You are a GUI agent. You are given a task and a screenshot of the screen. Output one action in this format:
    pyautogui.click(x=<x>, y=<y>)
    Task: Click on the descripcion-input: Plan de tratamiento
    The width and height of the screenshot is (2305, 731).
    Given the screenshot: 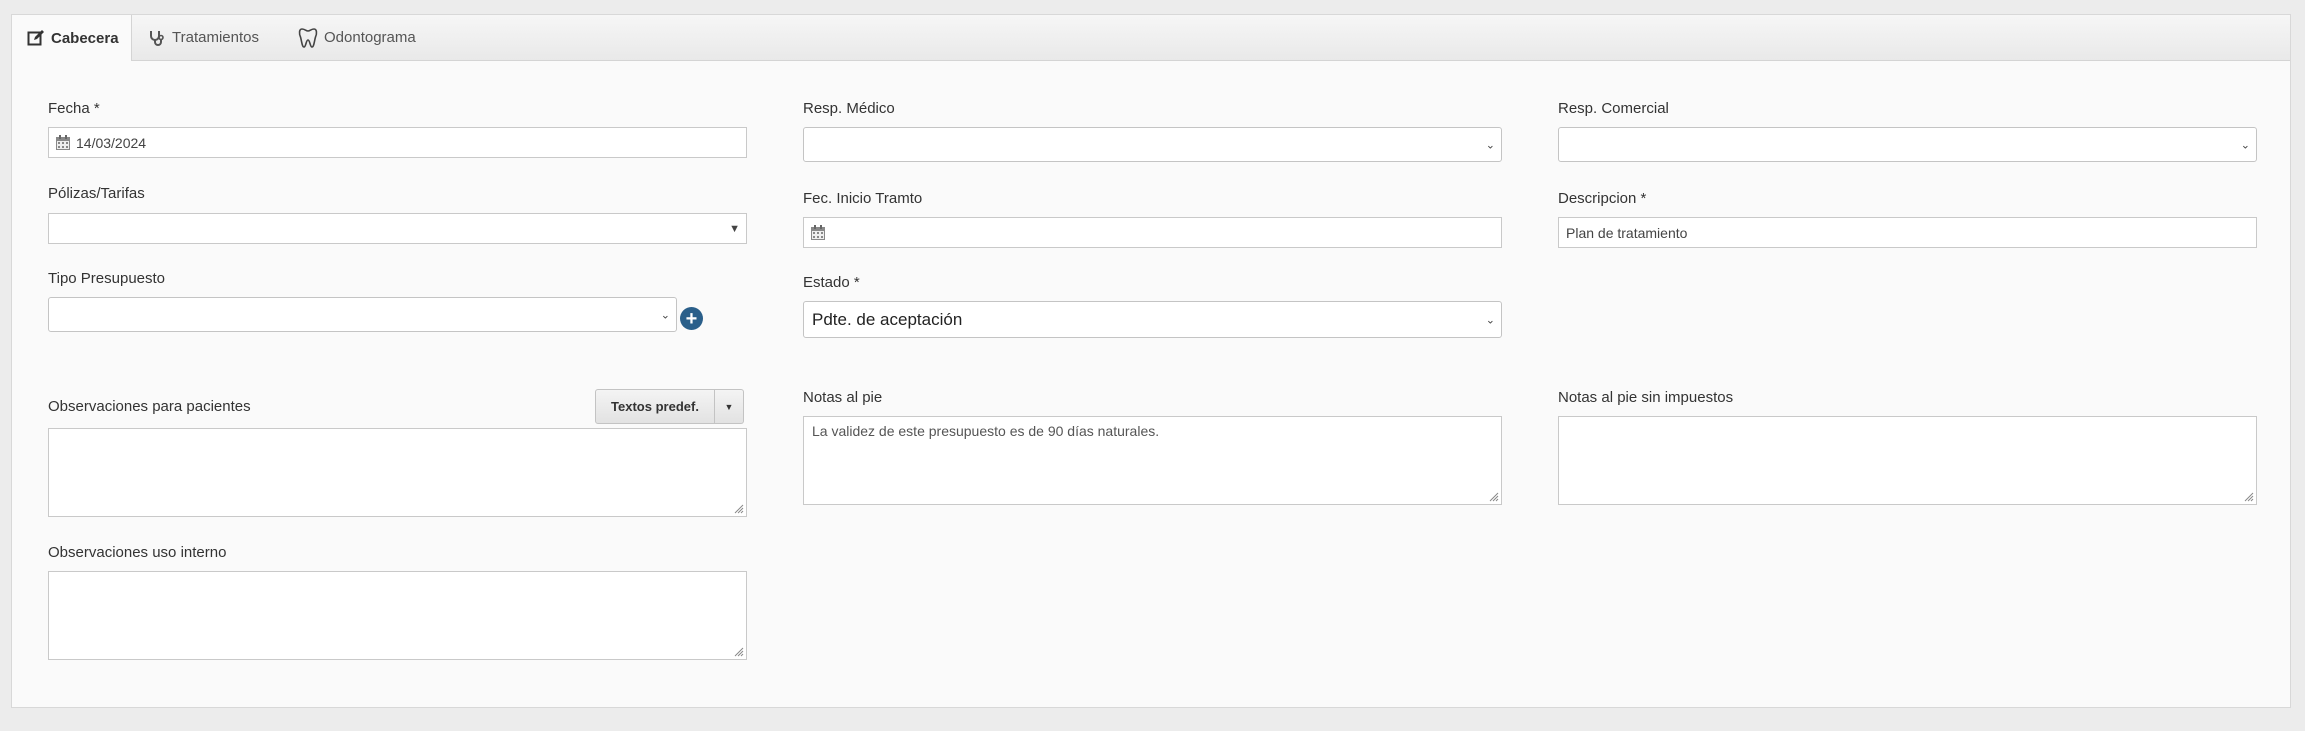 What is the action you would take?
    pyautogui.click(x=1907, y=232)
    